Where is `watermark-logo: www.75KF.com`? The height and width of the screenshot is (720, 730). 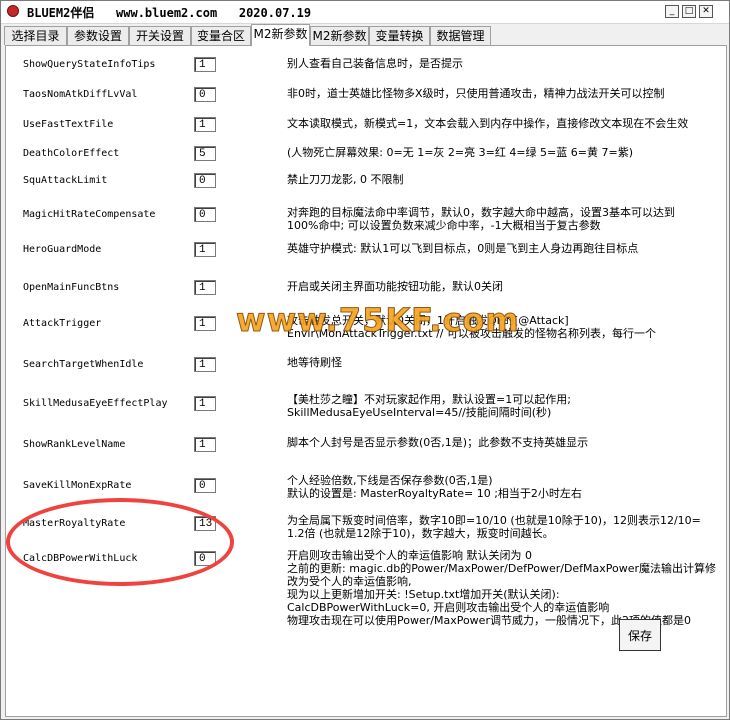 watermark-logo: www.75KF.com is located at coordinates (378, 320).